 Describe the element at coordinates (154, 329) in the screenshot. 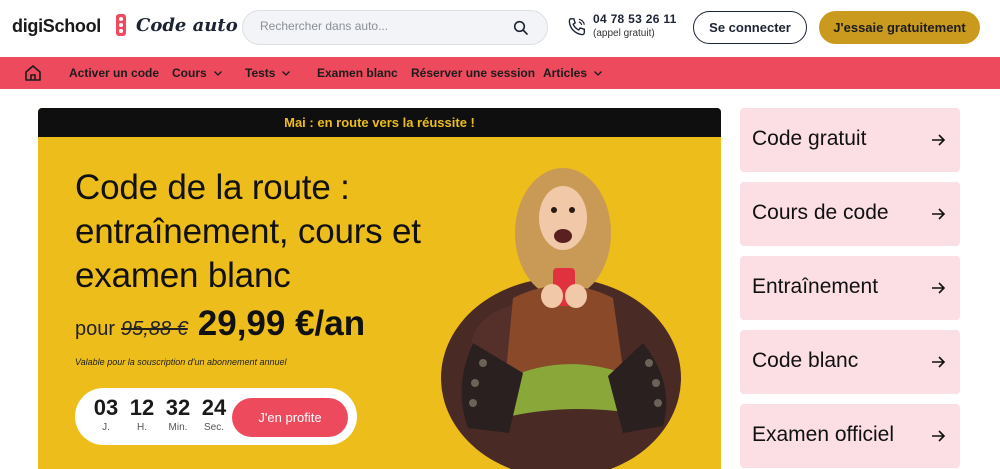

I see `old-price: 95,88 €` at that location.